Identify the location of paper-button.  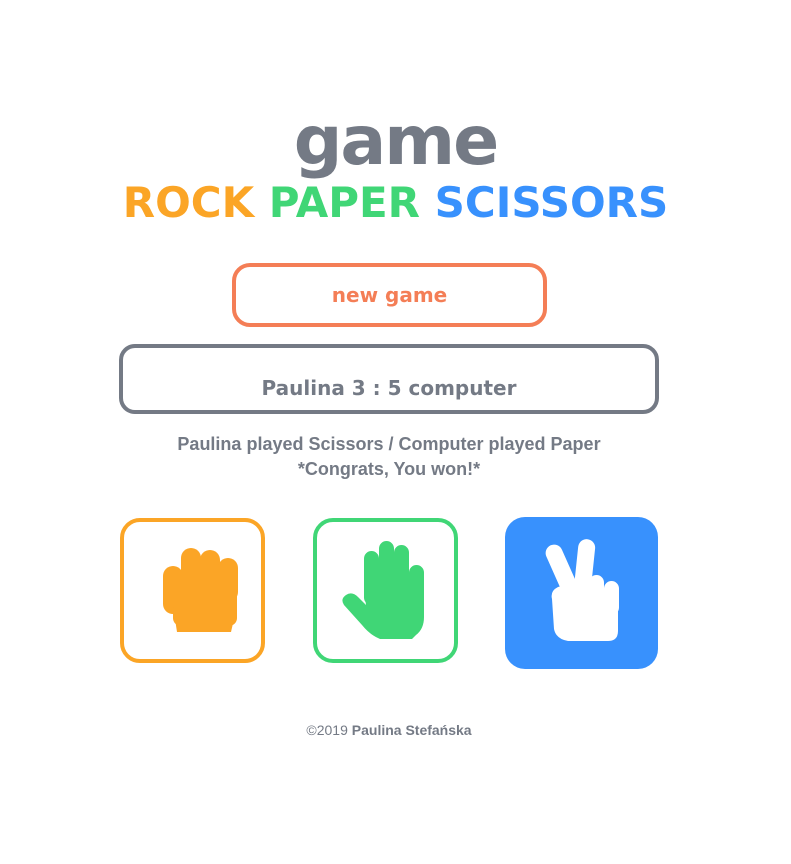
(385, 590).